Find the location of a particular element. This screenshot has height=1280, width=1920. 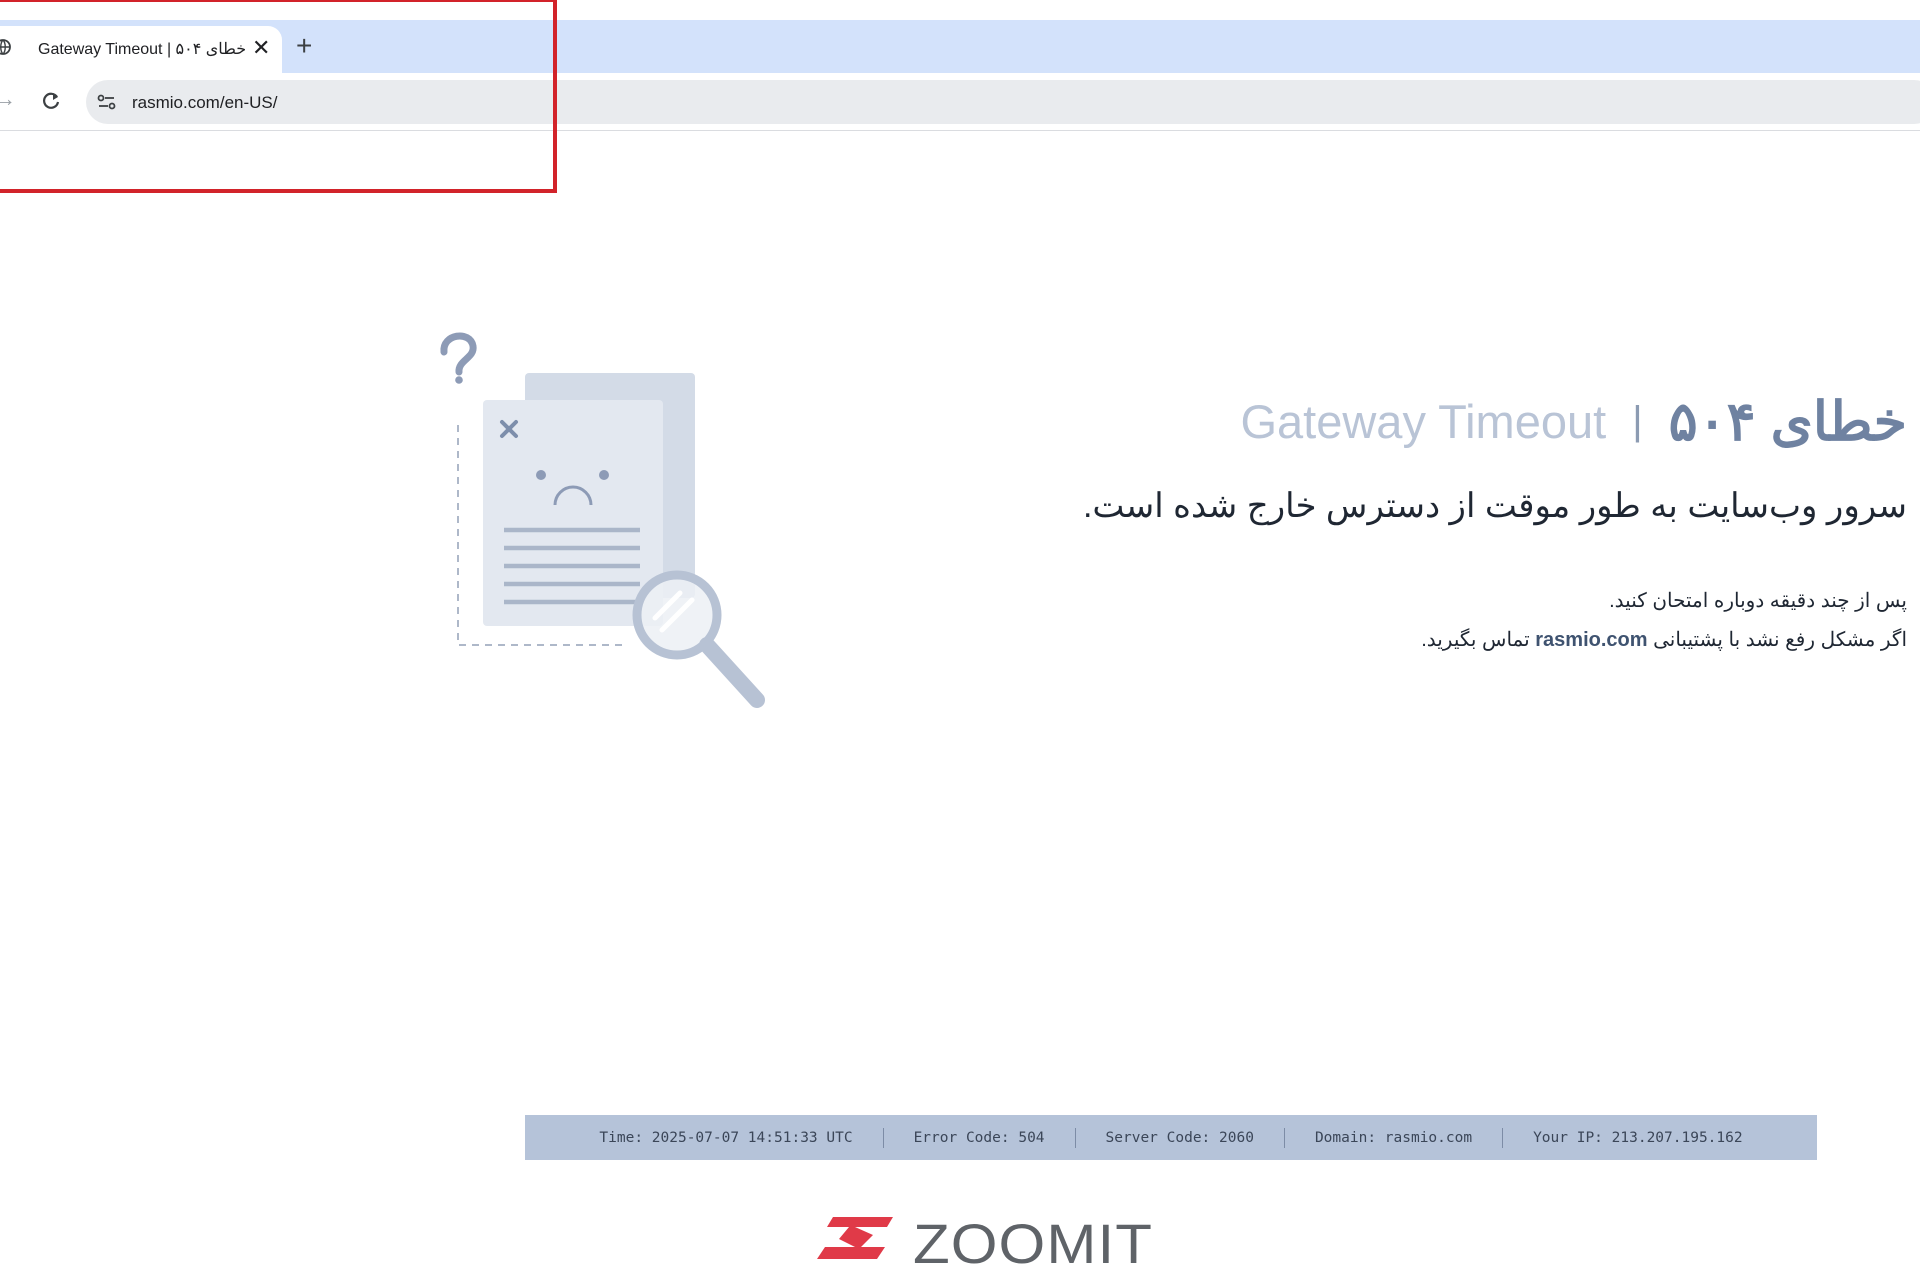

magnifier-icon is located at coordinates (698, 639).